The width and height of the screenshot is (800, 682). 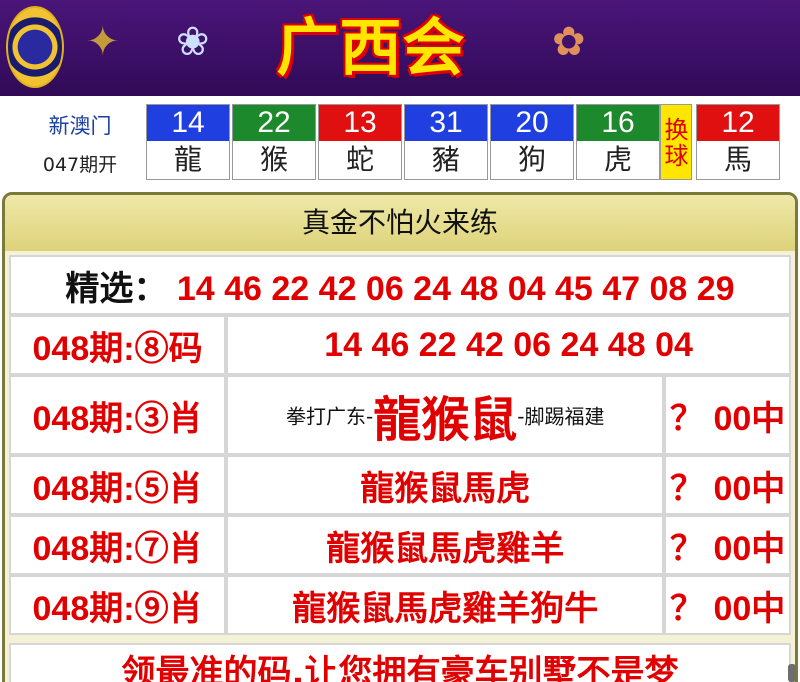 I want to click on ball-zodiac: 豬, so click(x=445, y=159).